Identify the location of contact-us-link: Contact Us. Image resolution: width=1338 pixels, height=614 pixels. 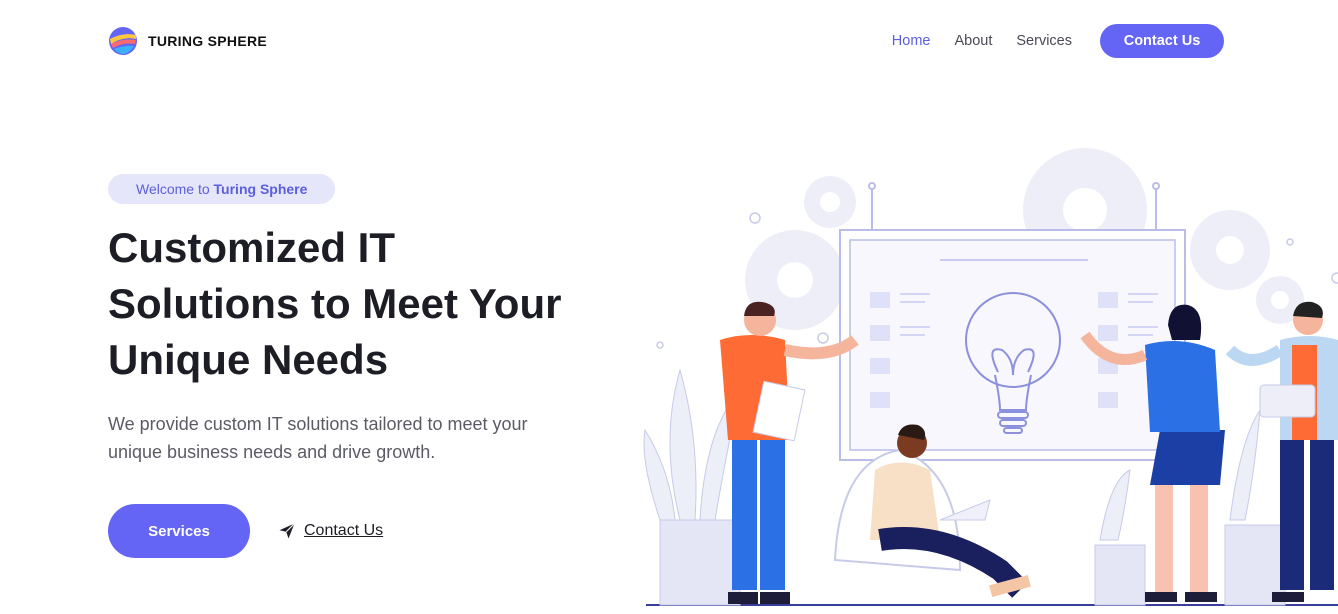
(330, 531).